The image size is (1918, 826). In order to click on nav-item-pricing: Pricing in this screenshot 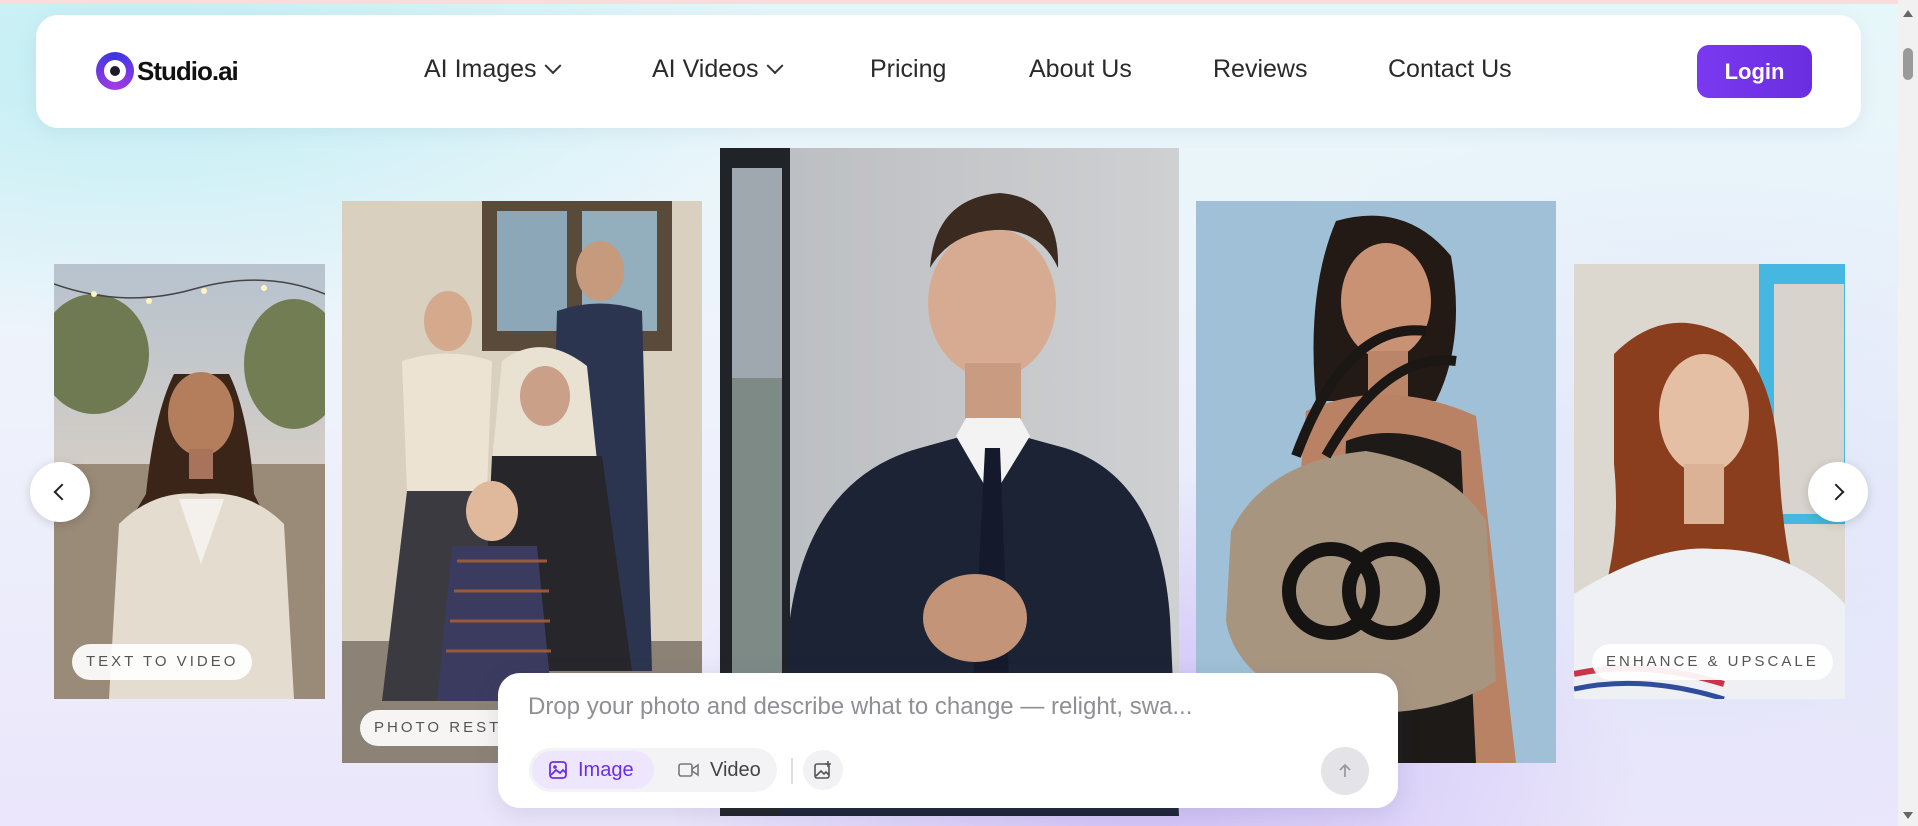, I will do `click(908, 69)`.